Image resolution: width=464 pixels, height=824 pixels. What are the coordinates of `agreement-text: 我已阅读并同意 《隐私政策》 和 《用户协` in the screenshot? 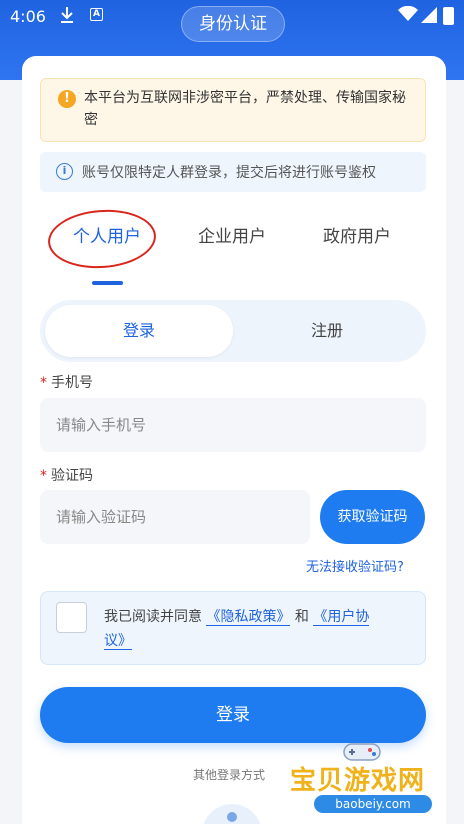 It's located at (237, 616).